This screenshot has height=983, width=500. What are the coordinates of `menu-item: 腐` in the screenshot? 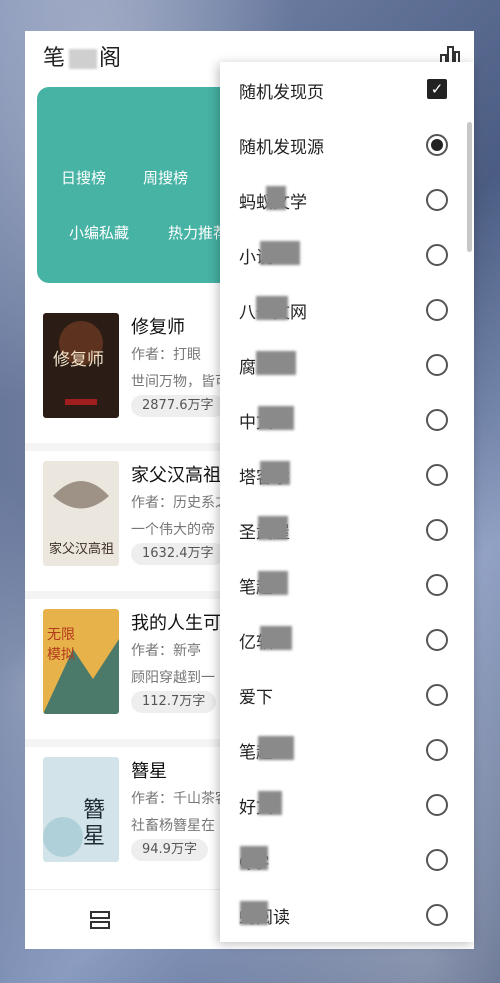 It's located at (347, 364).